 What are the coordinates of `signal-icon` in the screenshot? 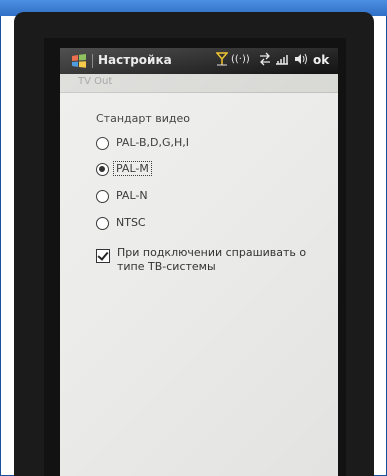 It's located at (282, 60).